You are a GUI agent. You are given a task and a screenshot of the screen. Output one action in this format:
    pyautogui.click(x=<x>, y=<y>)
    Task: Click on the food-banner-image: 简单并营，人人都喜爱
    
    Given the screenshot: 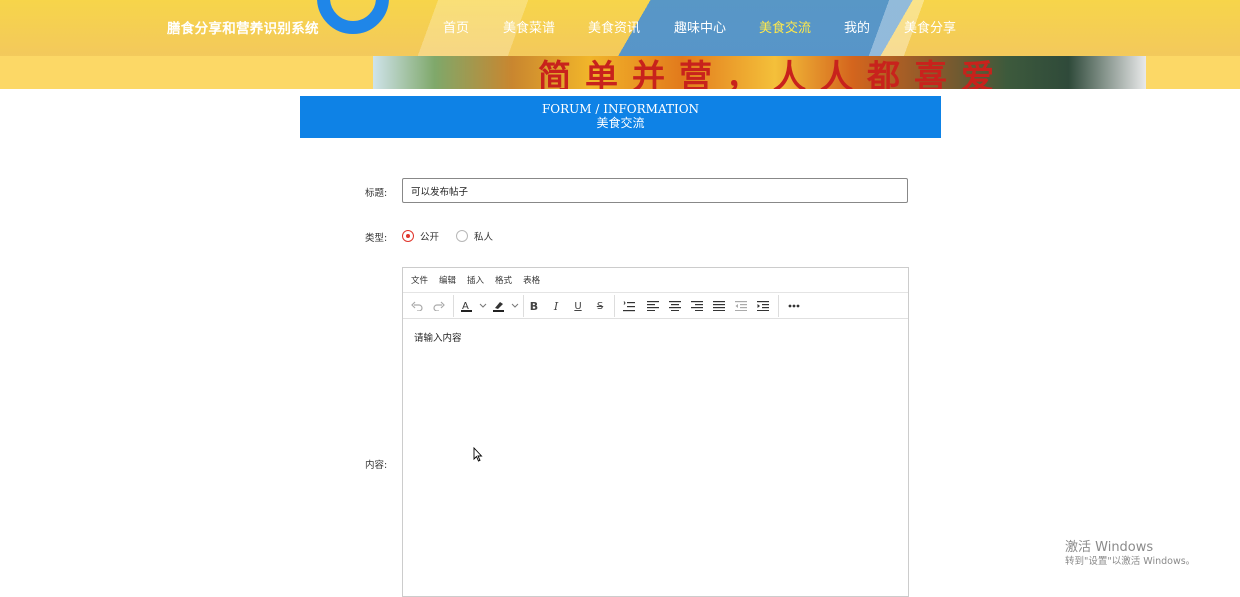 What is the action you would take?
    pyautogui.click(x=759, y=72)
    